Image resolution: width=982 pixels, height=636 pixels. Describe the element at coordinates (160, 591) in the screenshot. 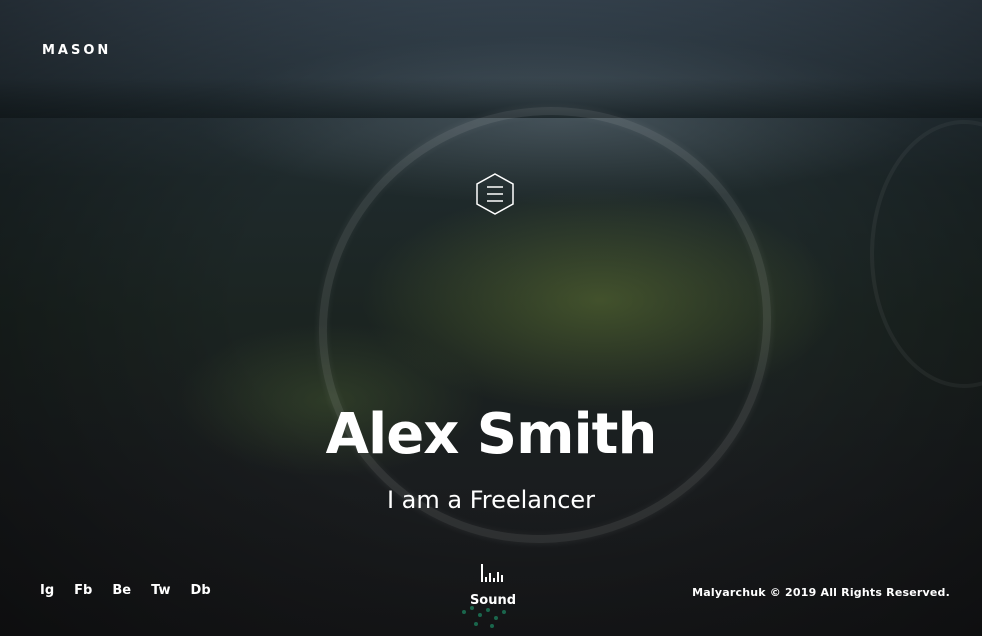

I see `social-link-twitter: Tw` at that location.